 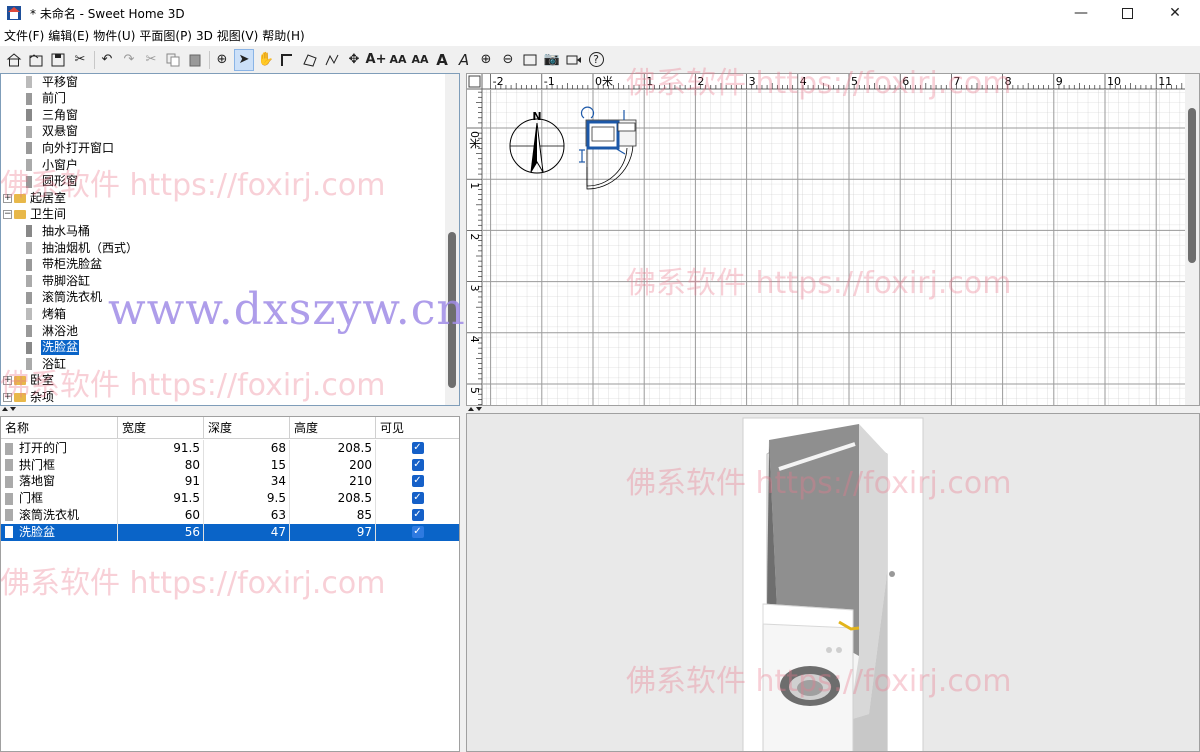 I want to click on catalog-item: 双悬窗, so click(x=223, y=132).